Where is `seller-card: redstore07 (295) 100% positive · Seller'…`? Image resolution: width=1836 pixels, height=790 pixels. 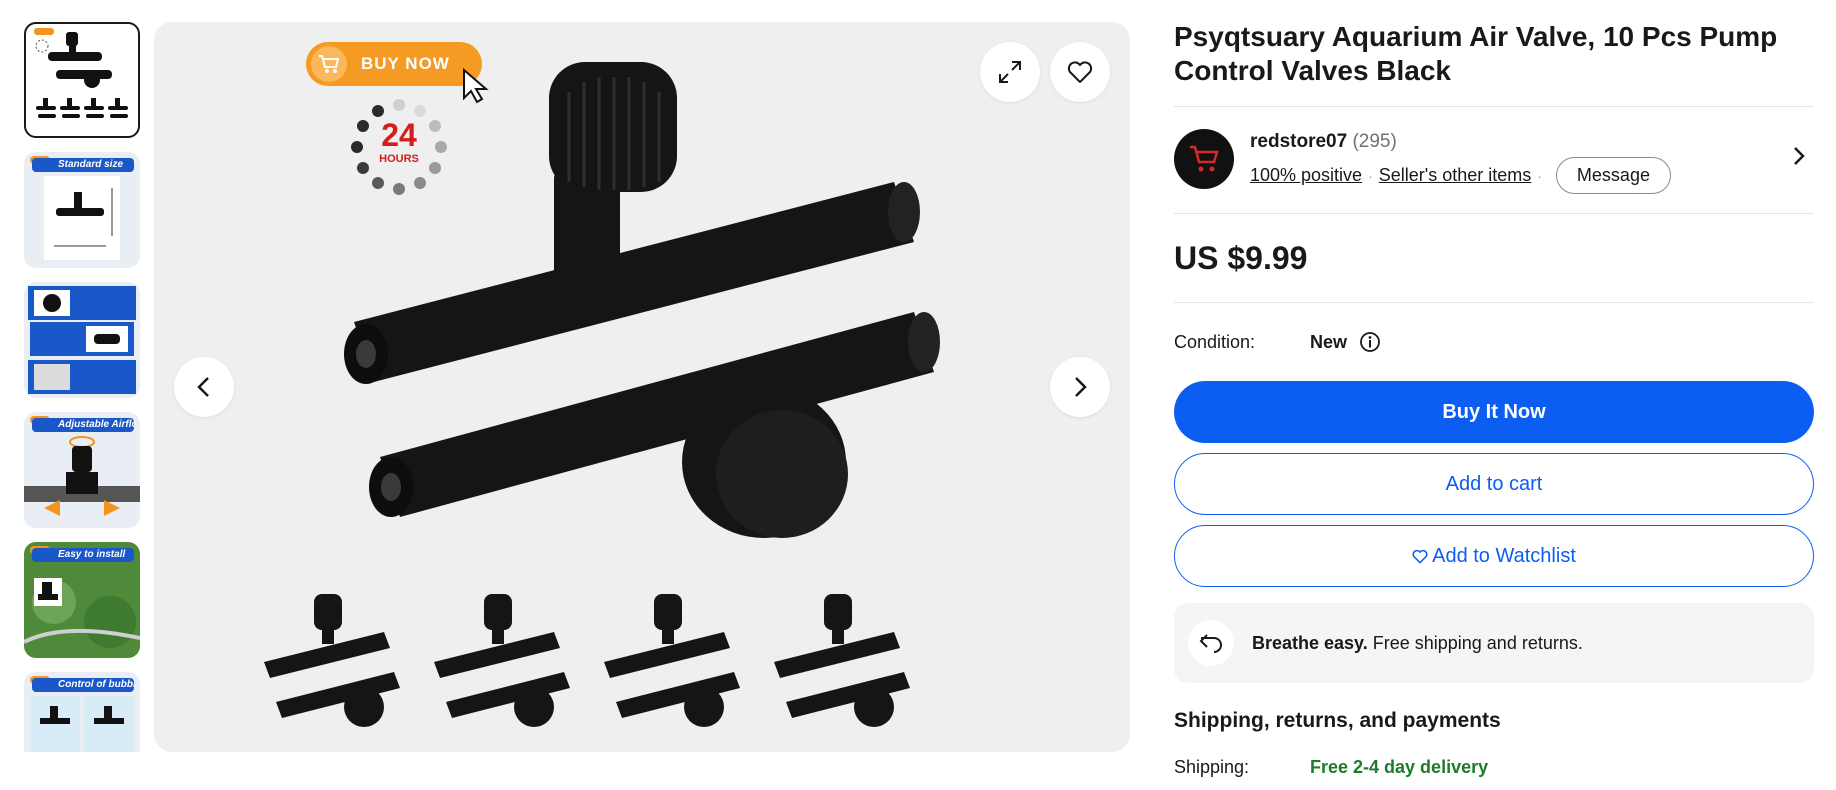
seller-card: redstore07 (295) 100% positive · Seller'… is located at coordinates (1494, 160).